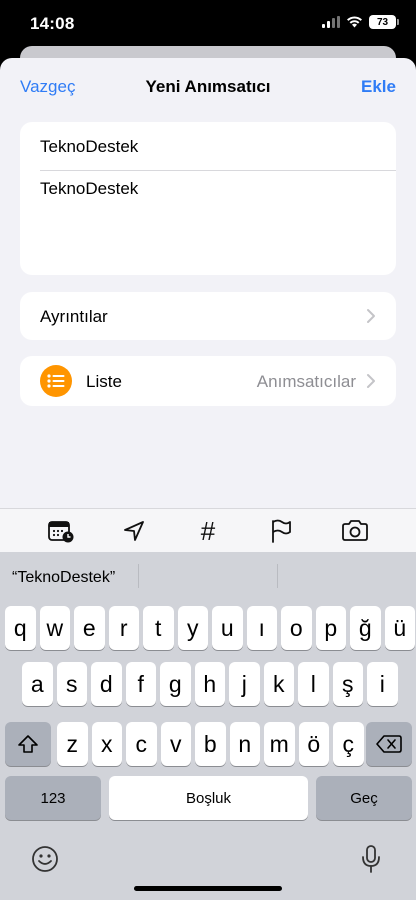 The height and width of the screenshot is (900, 416). I want to click on key-q: q, so click(20, 628).